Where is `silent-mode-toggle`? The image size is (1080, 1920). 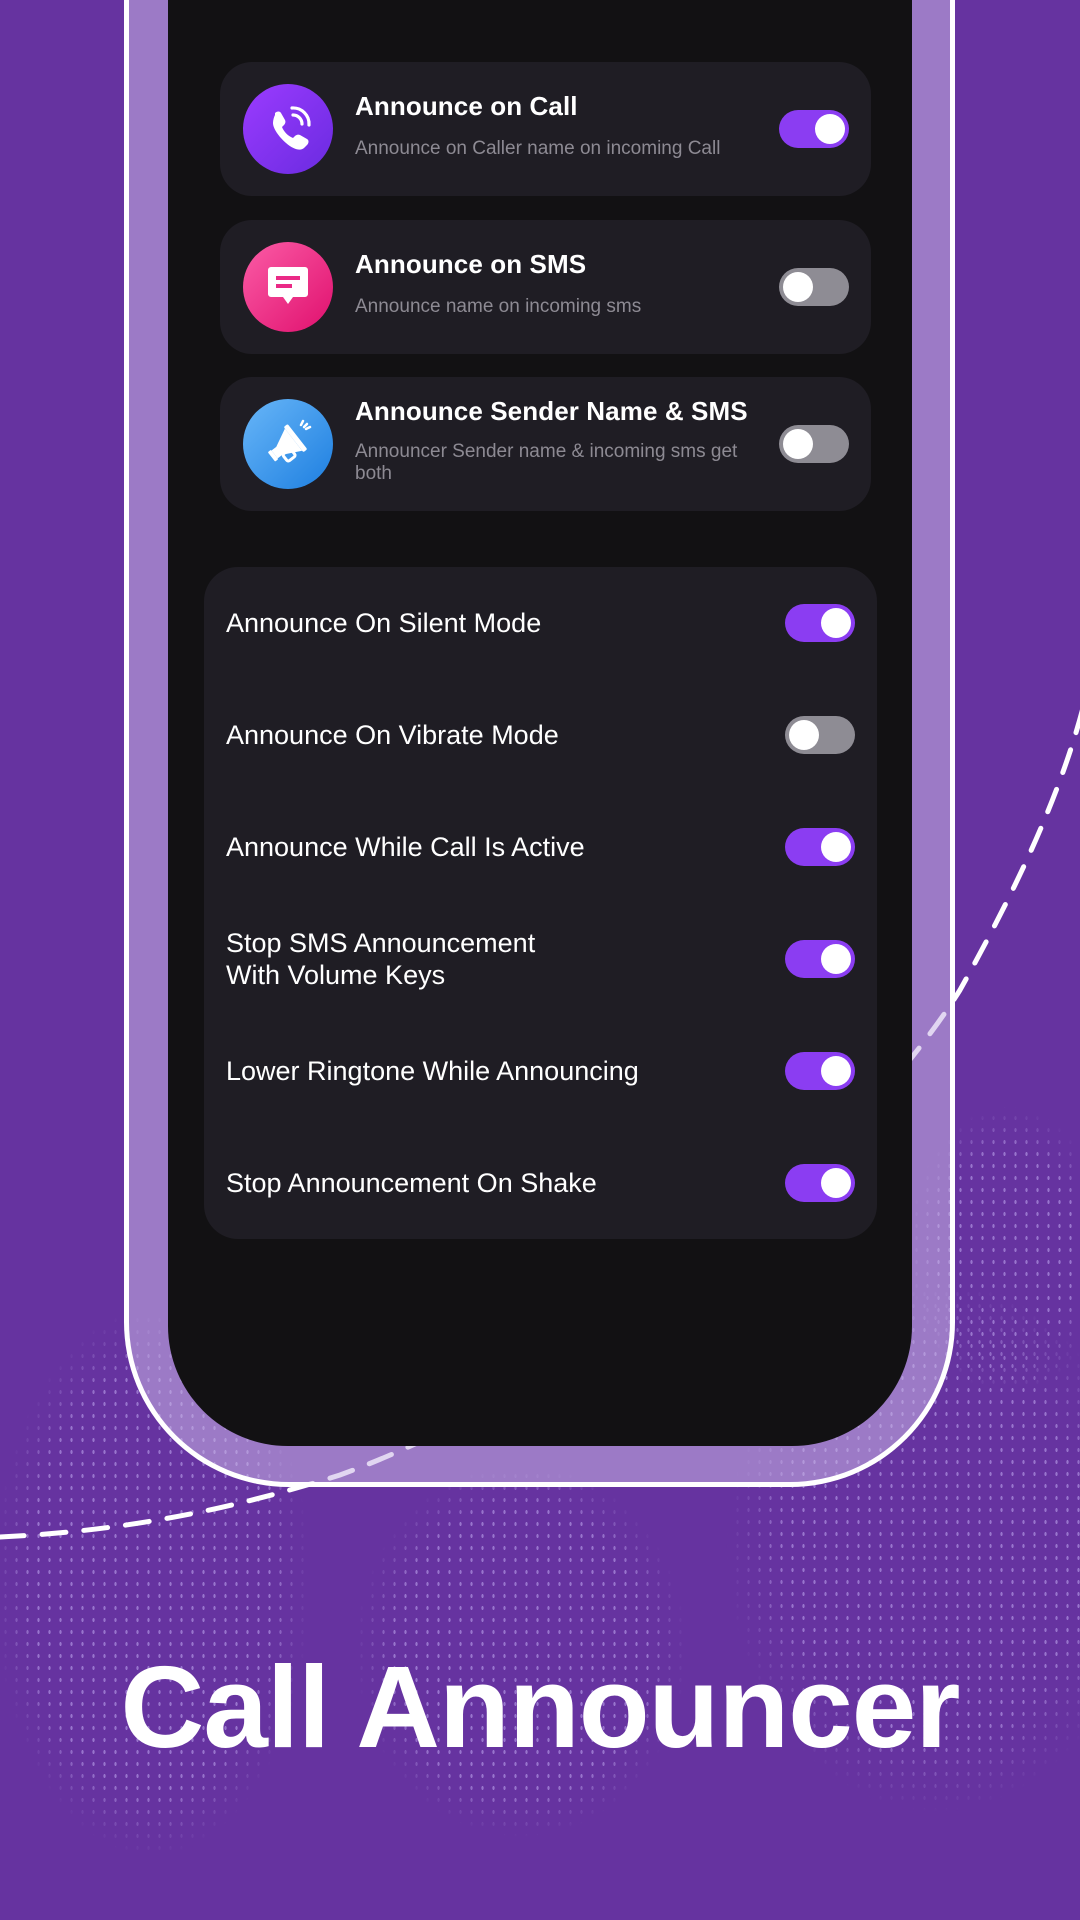
silent-mode-toggle is located at coordinates (820, 623).